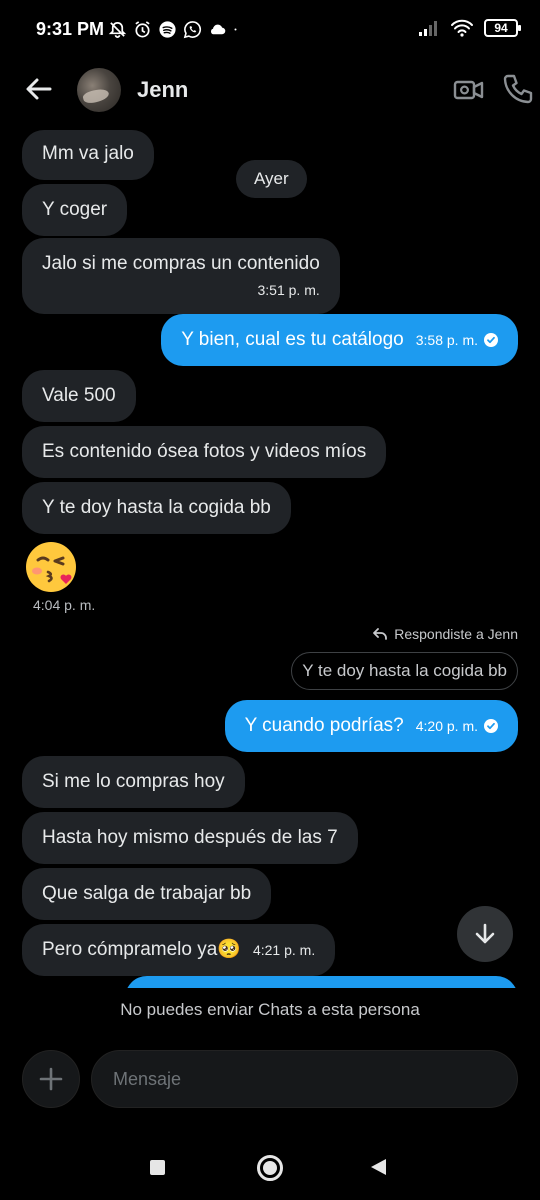 The width and height of the screenshot is (540, 1200). I want to click on message-bubble-received: Y coger, so click(75, 210).